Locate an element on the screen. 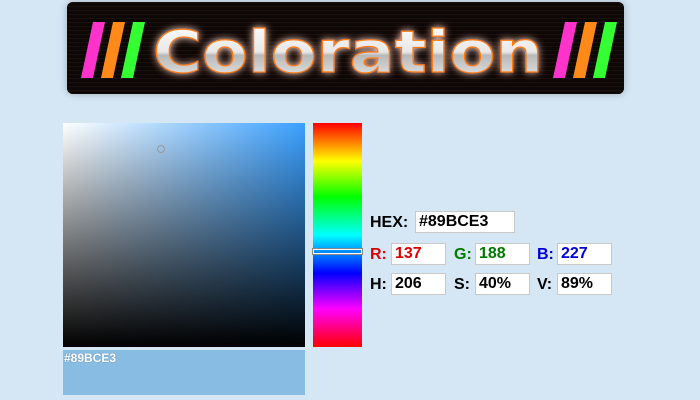 This screenshot has height=400, width=700. logo-text: Coloration is located at coordinates (348, 52).